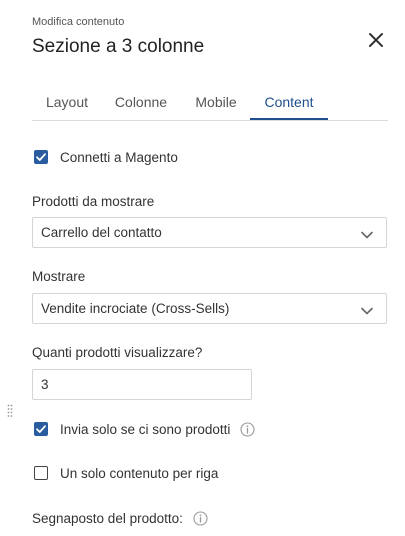  I want to click on products-to-show-label: Prodotti da mostrare, so click(93, 201).